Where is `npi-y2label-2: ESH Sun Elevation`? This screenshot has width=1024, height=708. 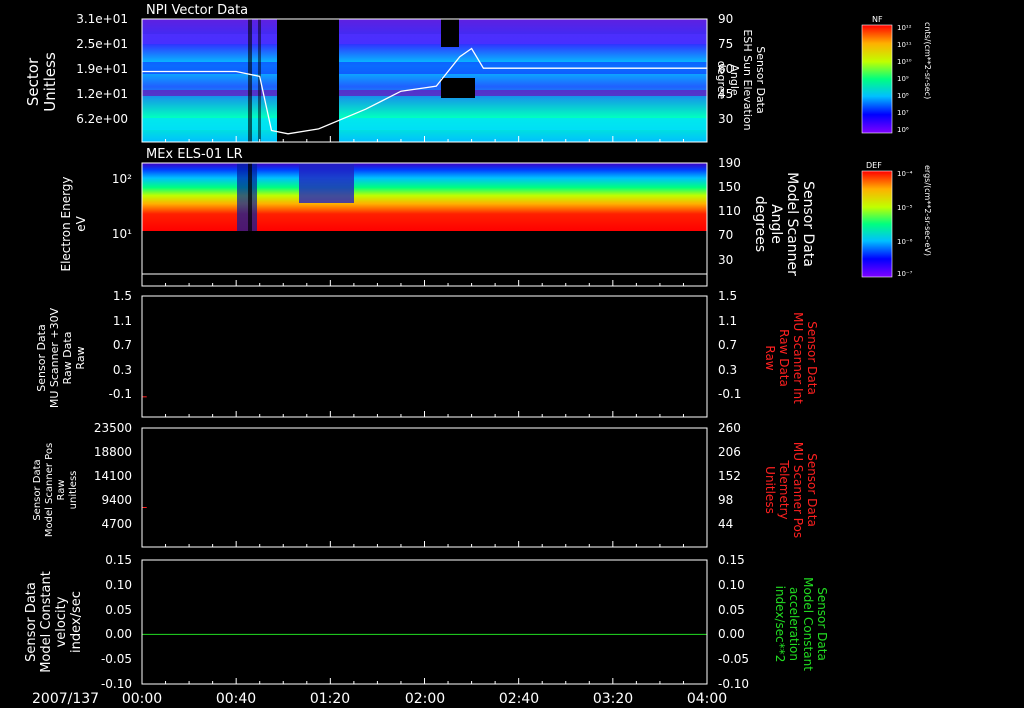 npi-y2label-2: ESH Sun Elevation is located at coordinates (747, 79).